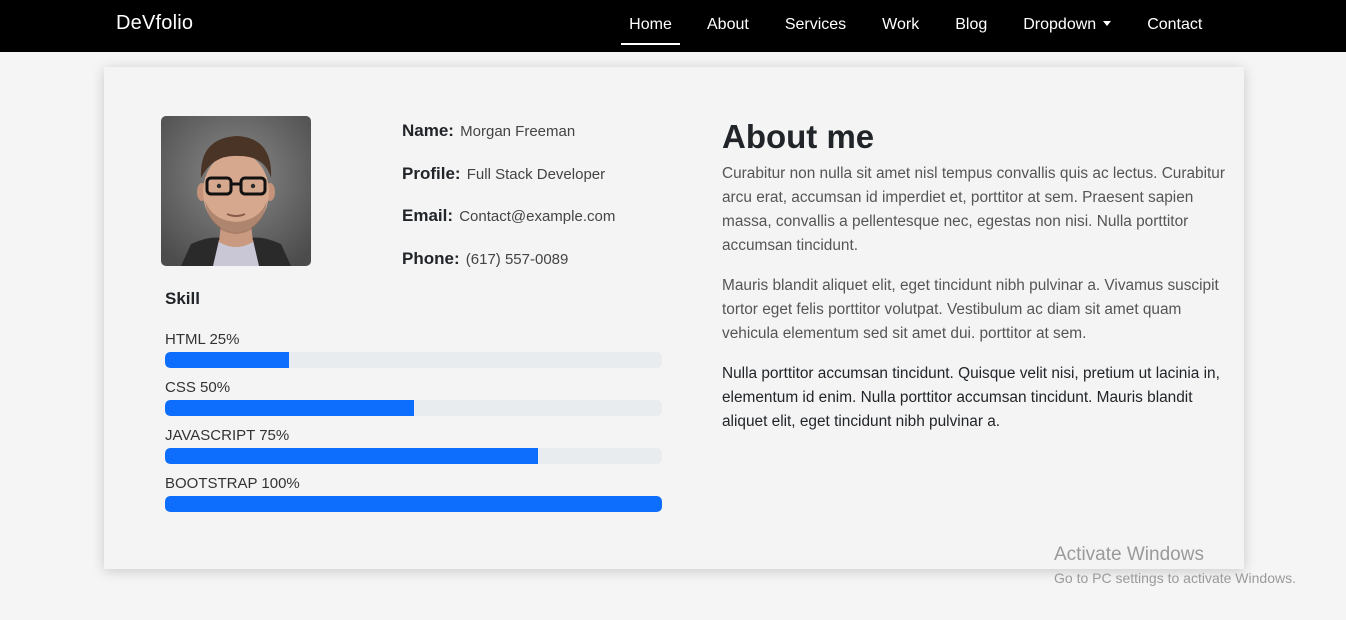  What do you see at coordinates (428, 215) in the screenshot?
I see `email-label: Email:` at bounding box center [428, 215].